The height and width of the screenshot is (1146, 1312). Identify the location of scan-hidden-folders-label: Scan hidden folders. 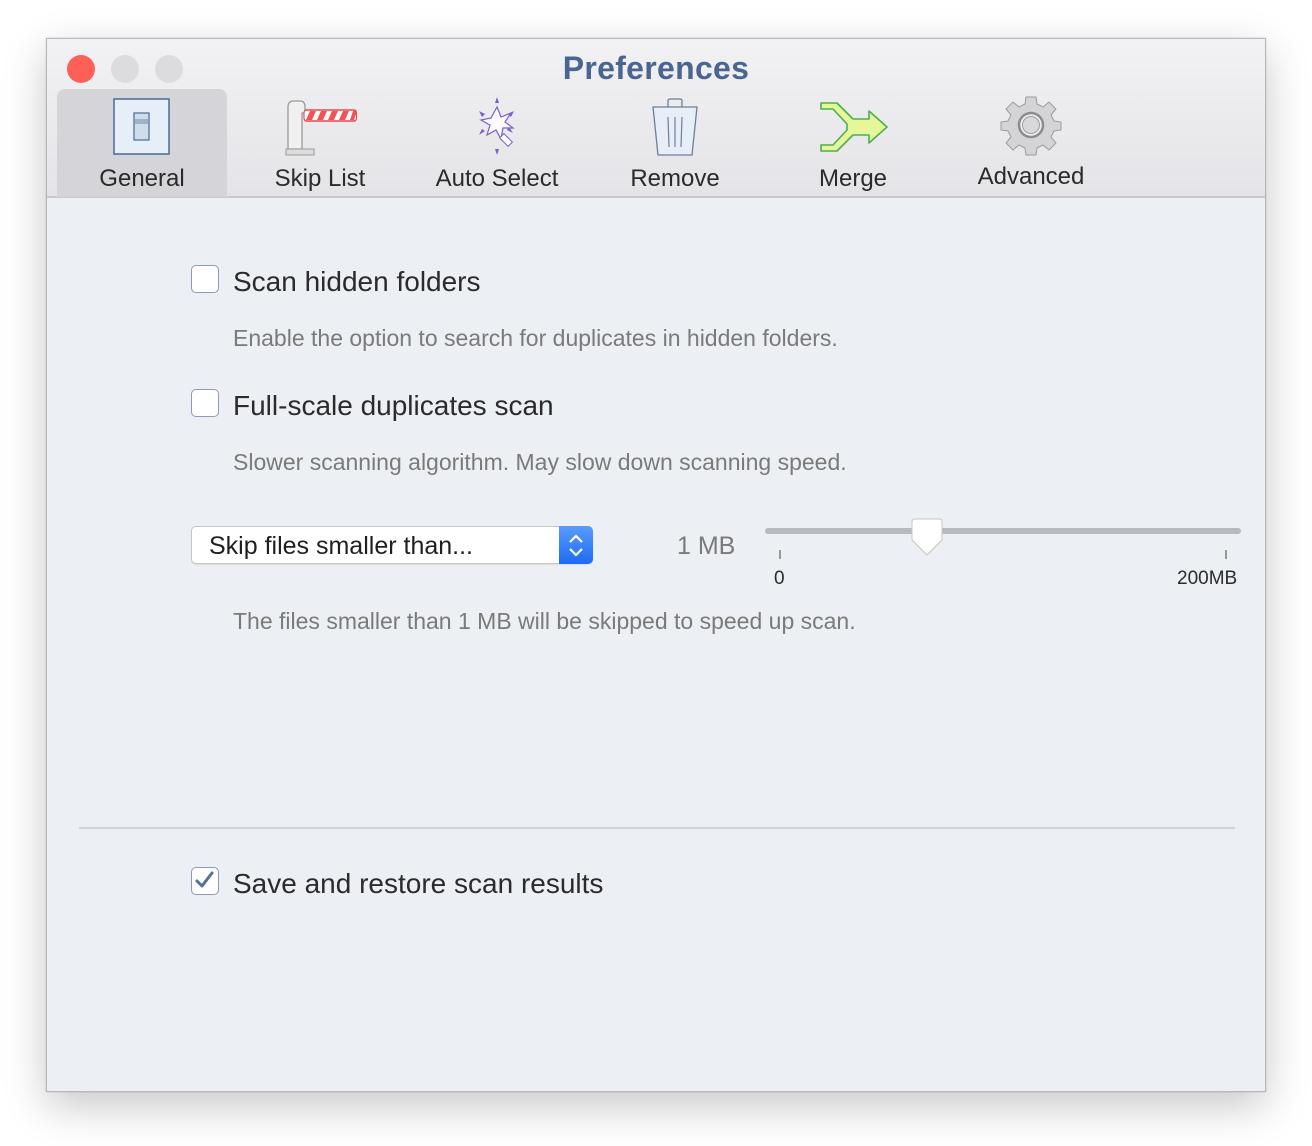
(357, 282).